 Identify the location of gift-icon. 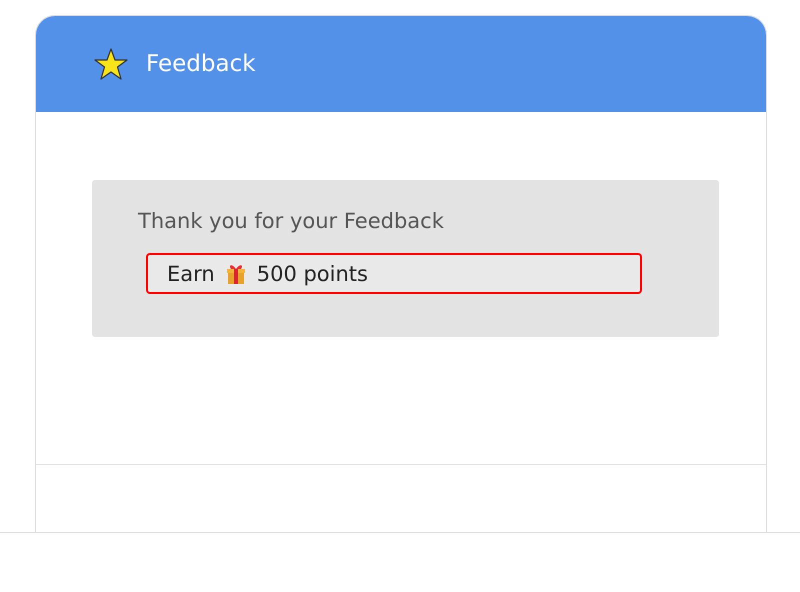
(235, 273).